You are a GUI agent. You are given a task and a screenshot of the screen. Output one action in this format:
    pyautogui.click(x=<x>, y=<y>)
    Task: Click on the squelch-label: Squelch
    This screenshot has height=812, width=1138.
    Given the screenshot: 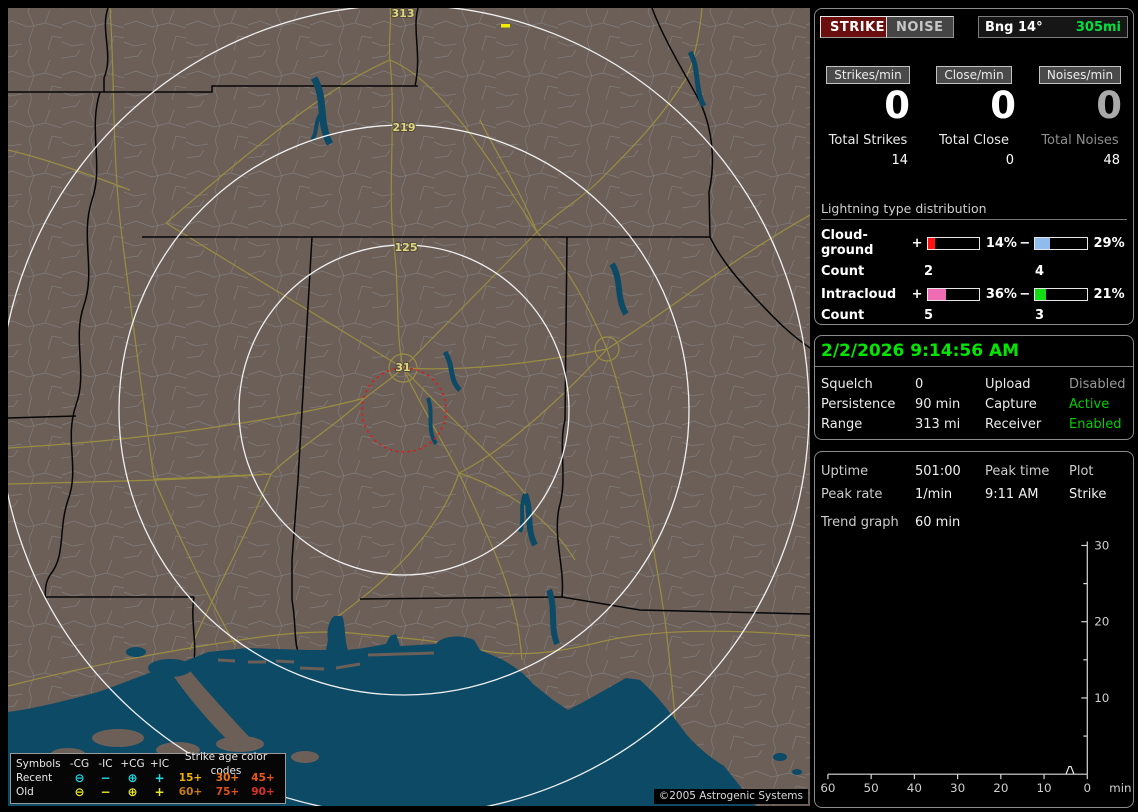 What is the action you would take?
    pyautogui.click(x=847, y=384)
    